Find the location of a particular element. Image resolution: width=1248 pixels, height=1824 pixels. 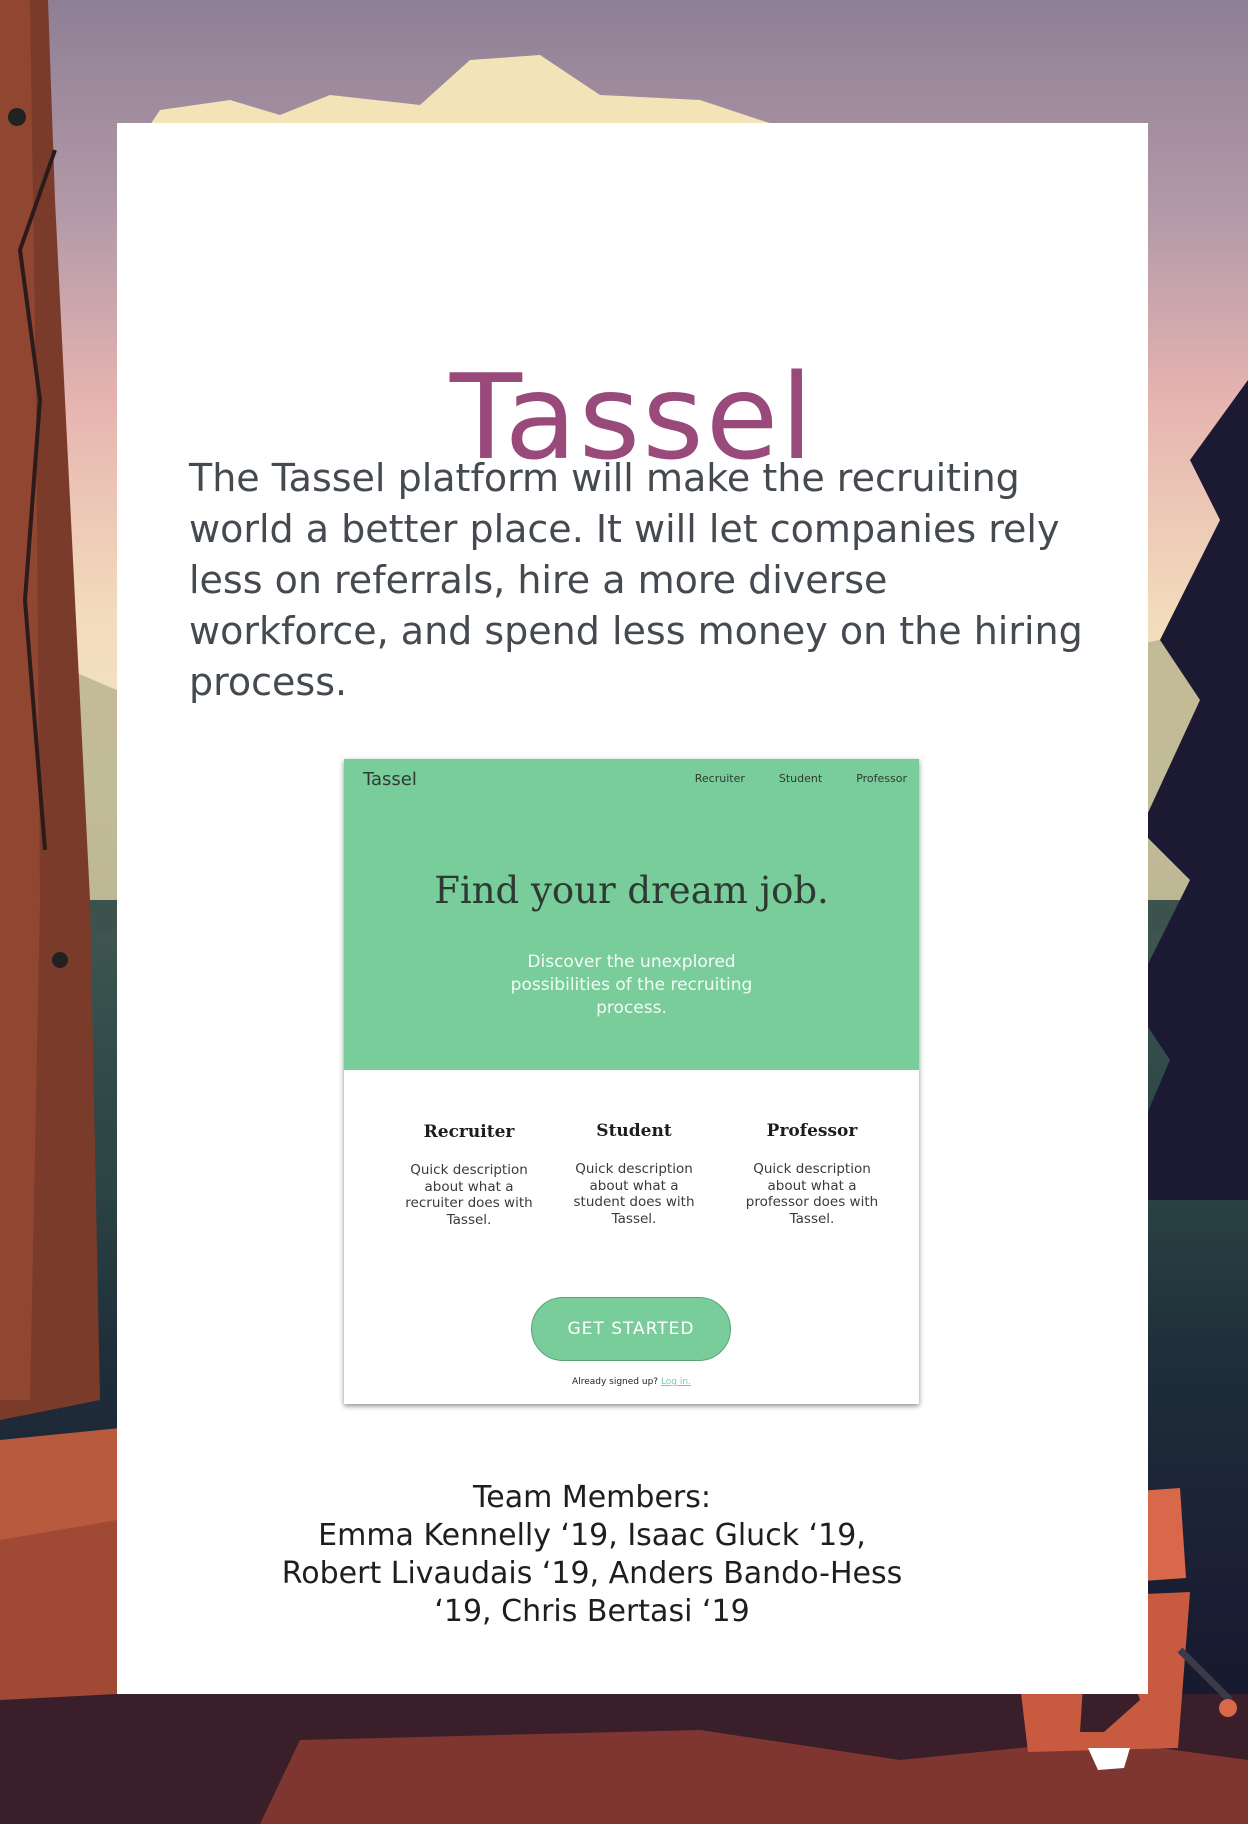

mockup-brand-link: Tassel is located at coordinates (390, 779).